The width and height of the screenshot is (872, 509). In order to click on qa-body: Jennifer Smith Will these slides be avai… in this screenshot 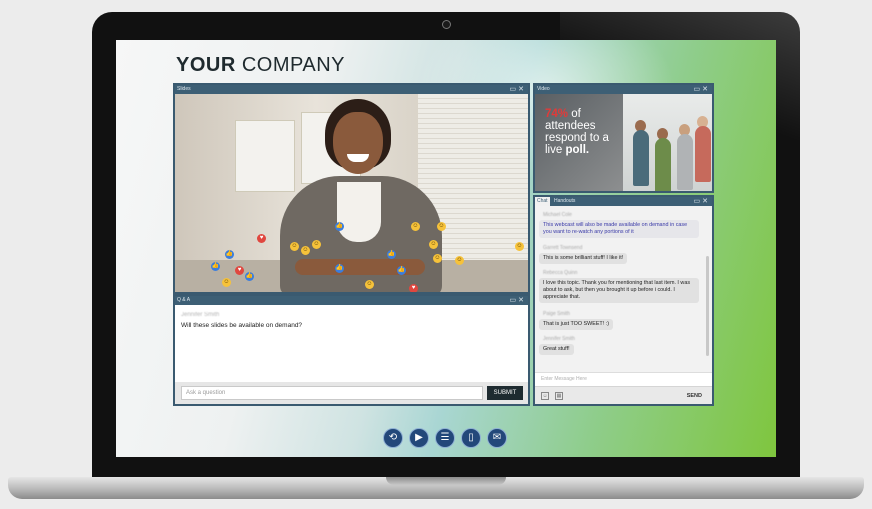, I will do `click(351, 354)`.